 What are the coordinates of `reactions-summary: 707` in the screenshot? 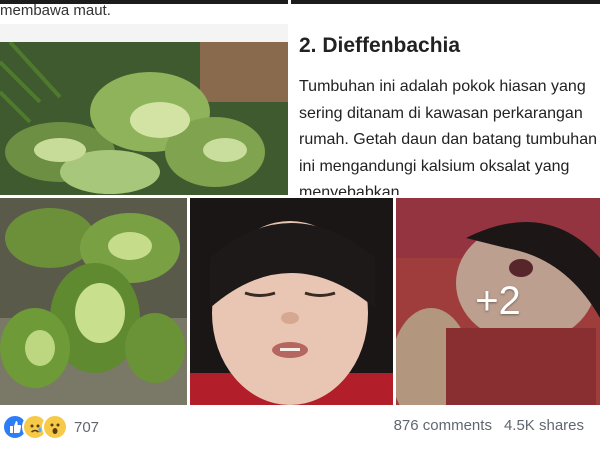 It's located at (51, 427).